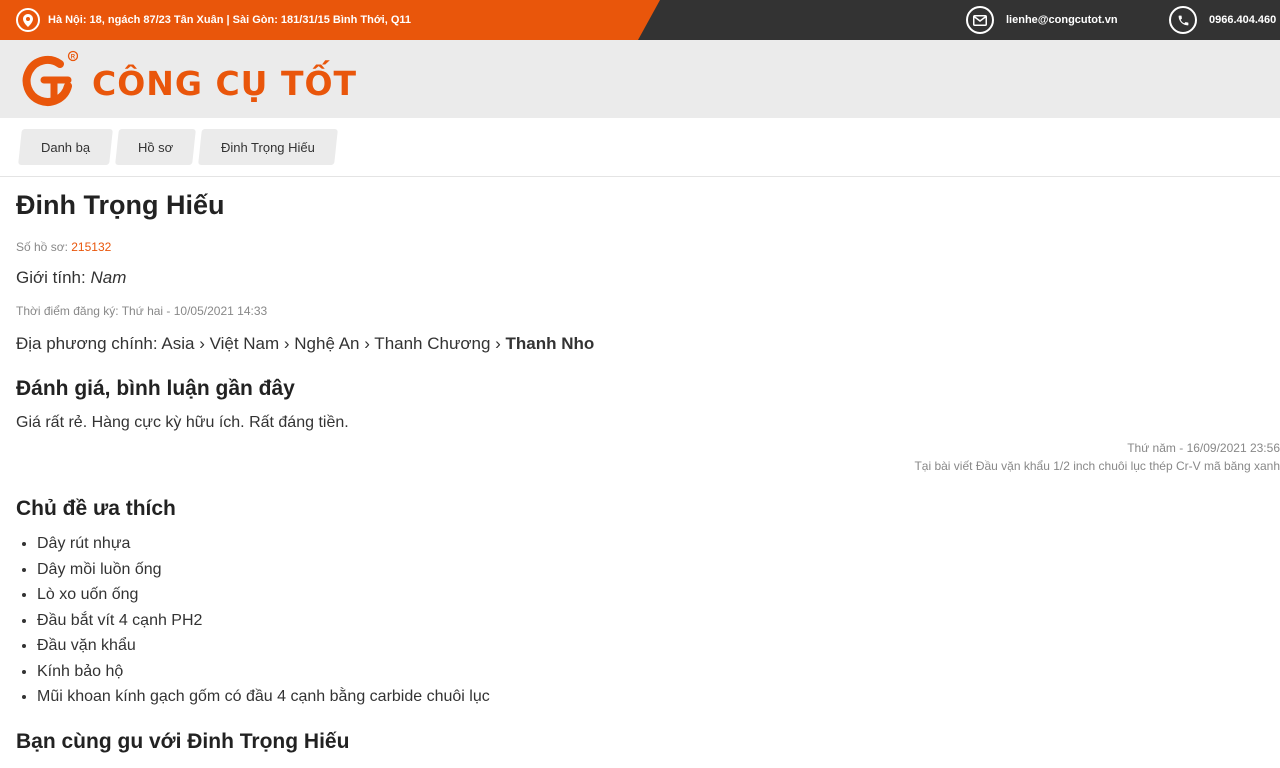  I want to click on logo-mark-icon: R, so click(50, 78).